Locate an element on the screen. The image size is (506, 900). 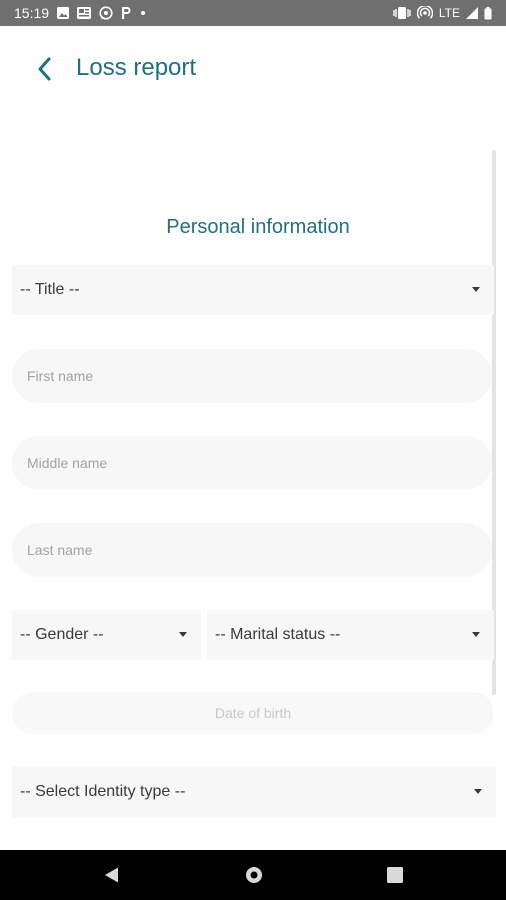
status-right: LTE is located at coordinates (442, 13).